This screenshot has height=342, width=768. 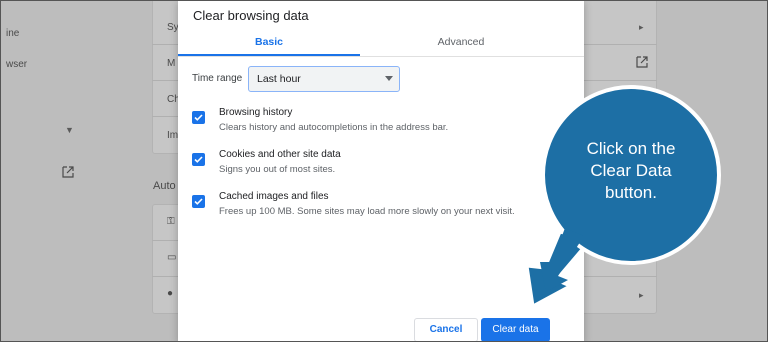 What do you see at coordinates (631, 148) in the screenshot?
I see `callout-line: Click on the` at bounding box center [631, 148].